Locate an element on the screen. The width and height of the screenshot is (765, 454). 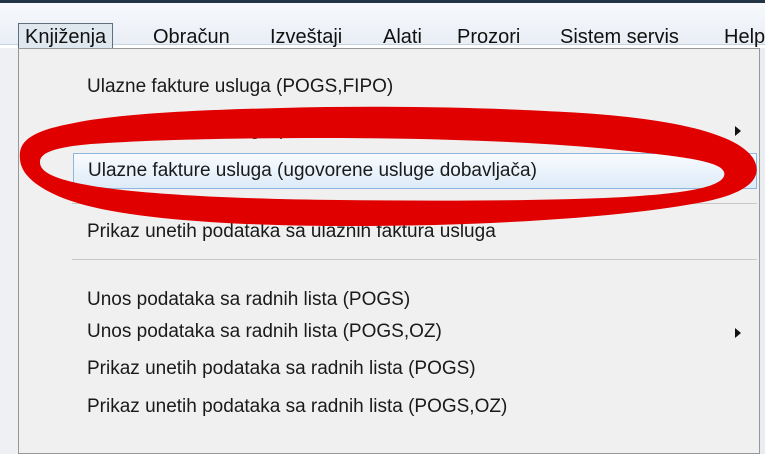
menu-item-label: Ulazne fakture usluga (POGS,FIPO) is located at coordinates (240, 86).